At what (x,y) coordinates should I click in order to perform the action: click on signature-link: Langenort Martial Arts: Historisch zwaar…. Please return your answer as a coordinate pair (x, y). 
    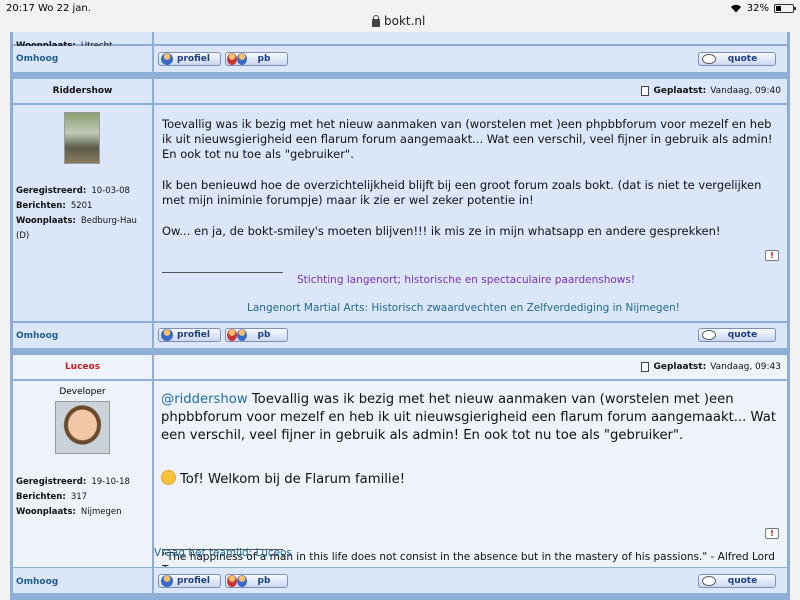
    Looking at the image, I should click on (463, 308).